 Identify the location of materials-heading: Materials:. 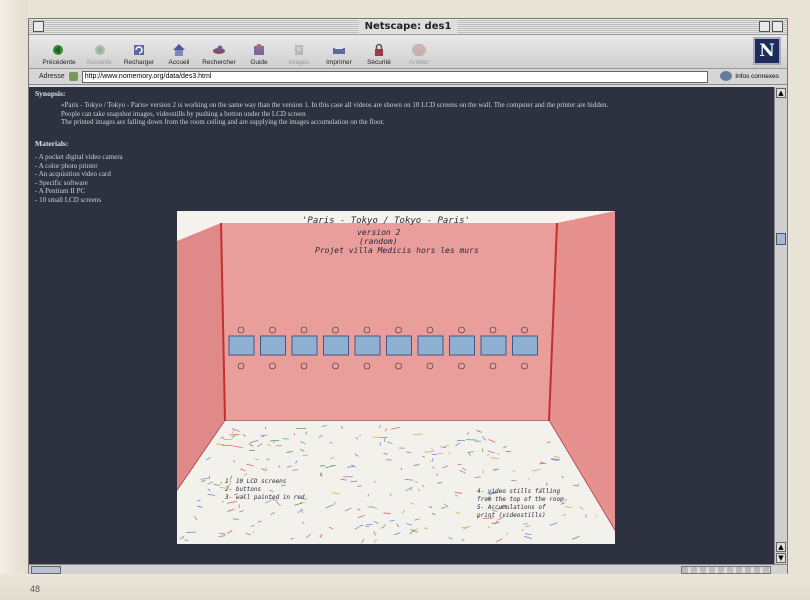
(52, 143).